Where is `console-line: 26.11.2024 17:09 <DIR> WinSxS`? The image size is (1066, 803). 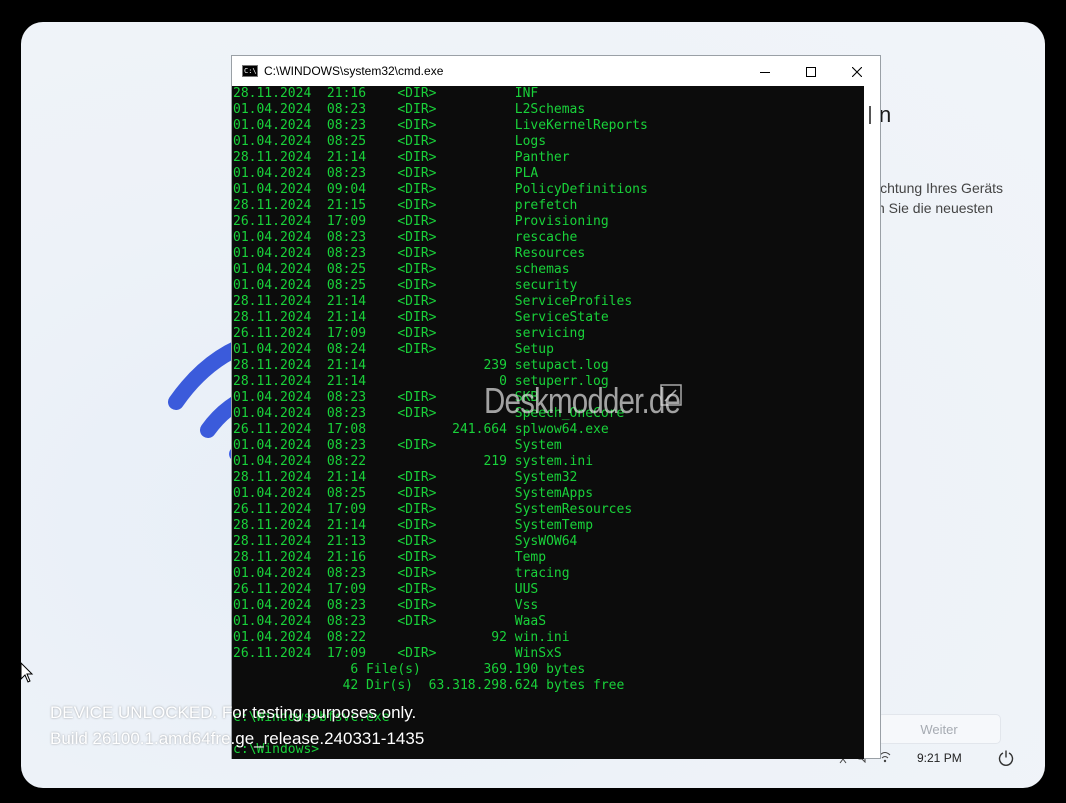 console-line: 26.11.2024 17:09 <DIR> WinSxS is located at coordinates (397, 653).